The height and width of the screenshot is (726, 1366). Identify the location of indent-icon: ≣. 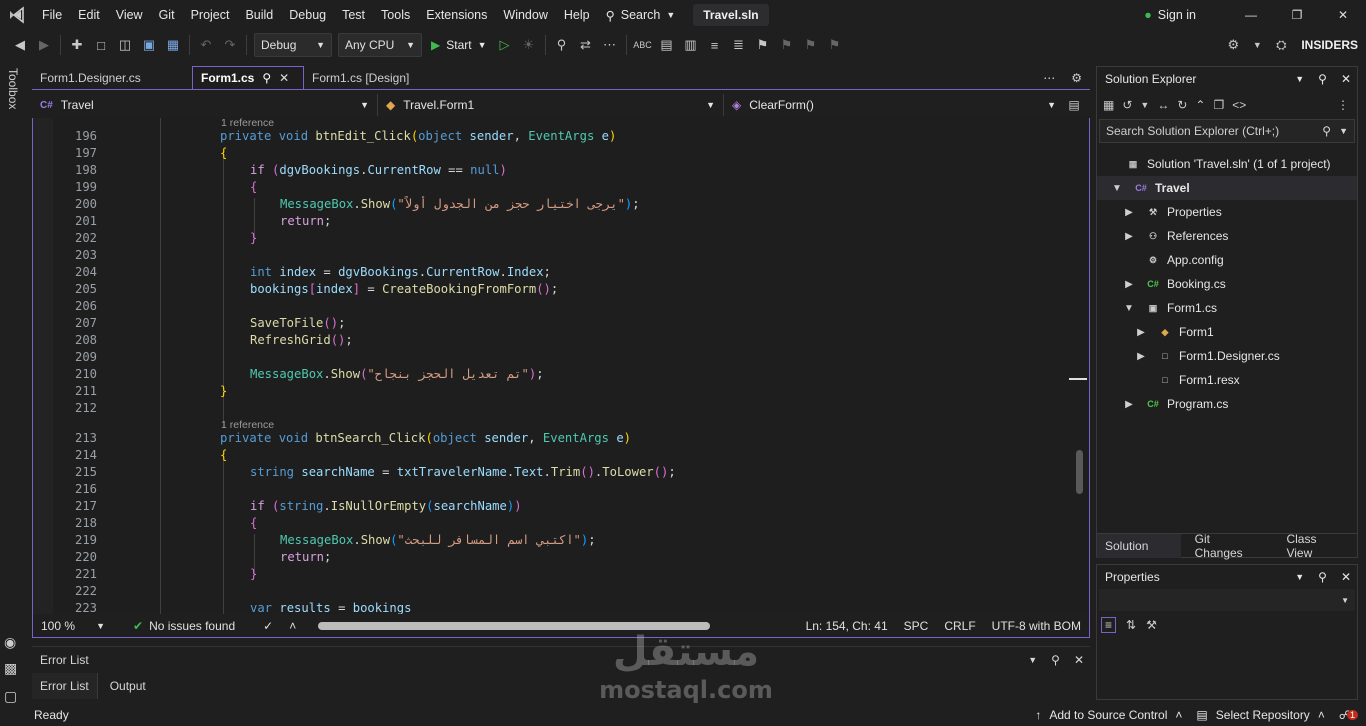
(739, 45).